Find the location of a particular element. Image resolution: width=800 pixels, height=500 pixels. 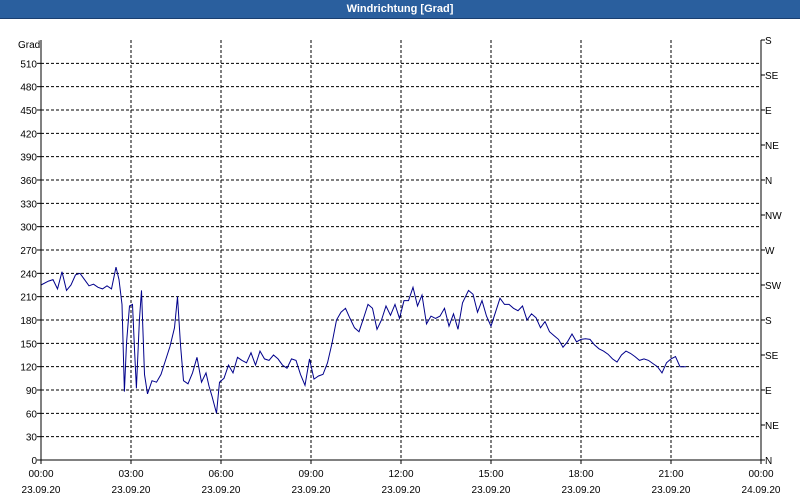

right-tick-label: W is located at coordinates (770, 251).